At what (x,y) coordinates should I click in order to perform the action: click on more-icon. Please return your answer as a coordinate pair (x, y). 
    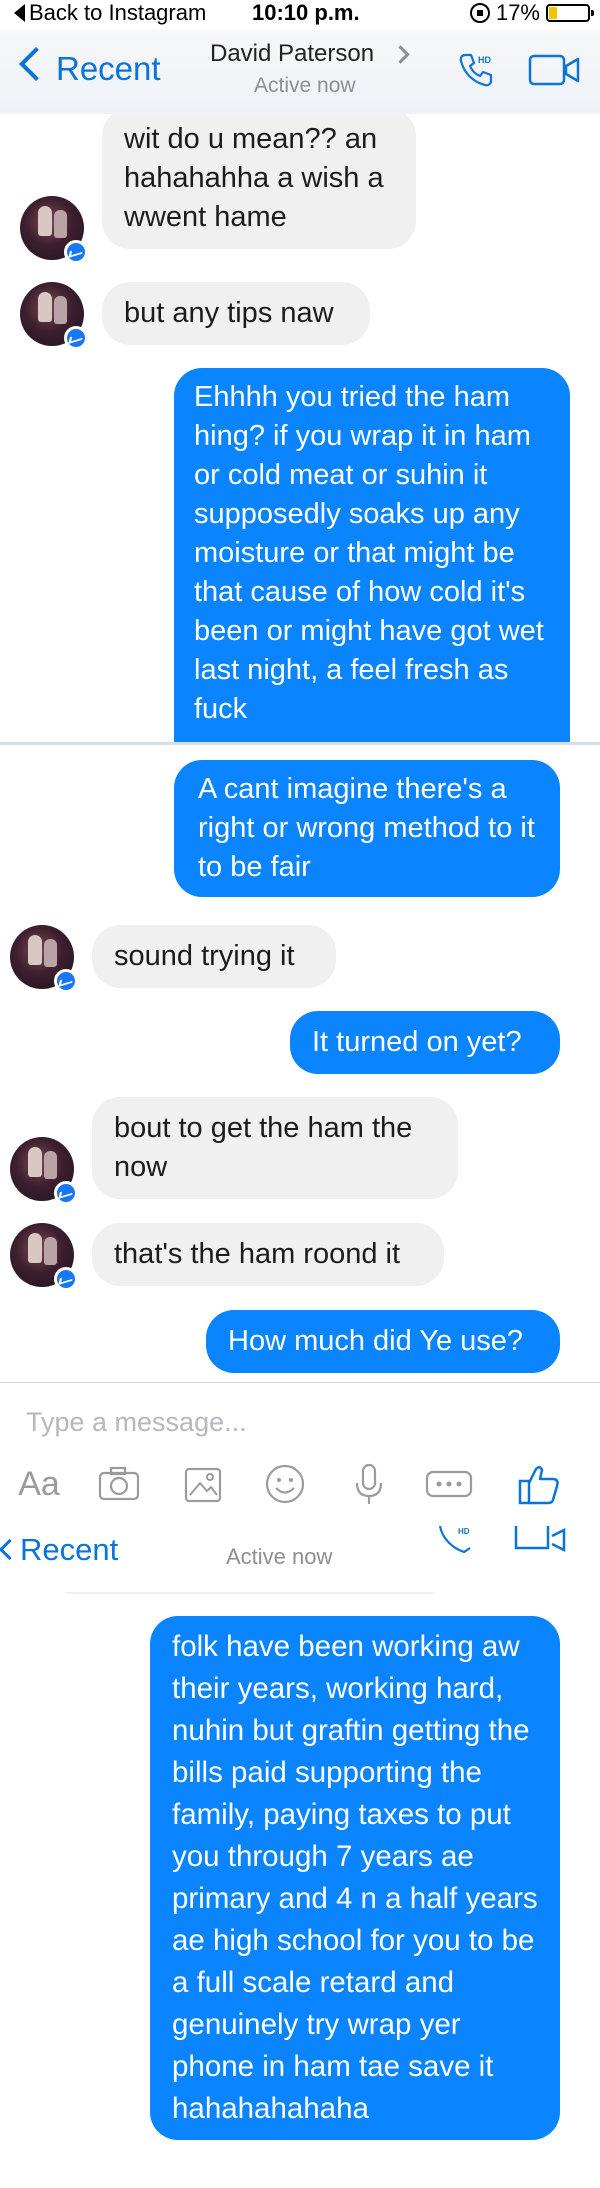
    Looking at the image, I should click on (449, 1484).